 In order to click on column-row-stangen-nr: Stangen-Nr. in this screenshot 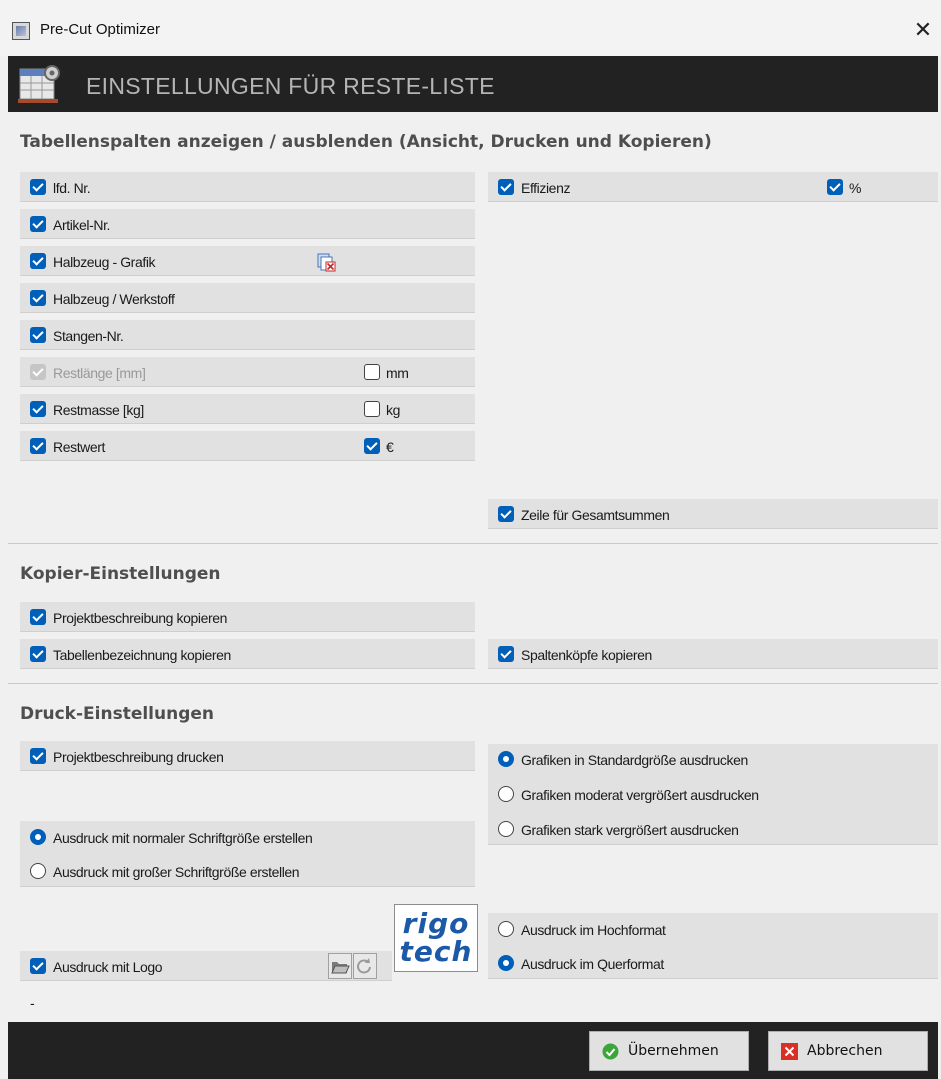, I will do `click(247, 335)`.